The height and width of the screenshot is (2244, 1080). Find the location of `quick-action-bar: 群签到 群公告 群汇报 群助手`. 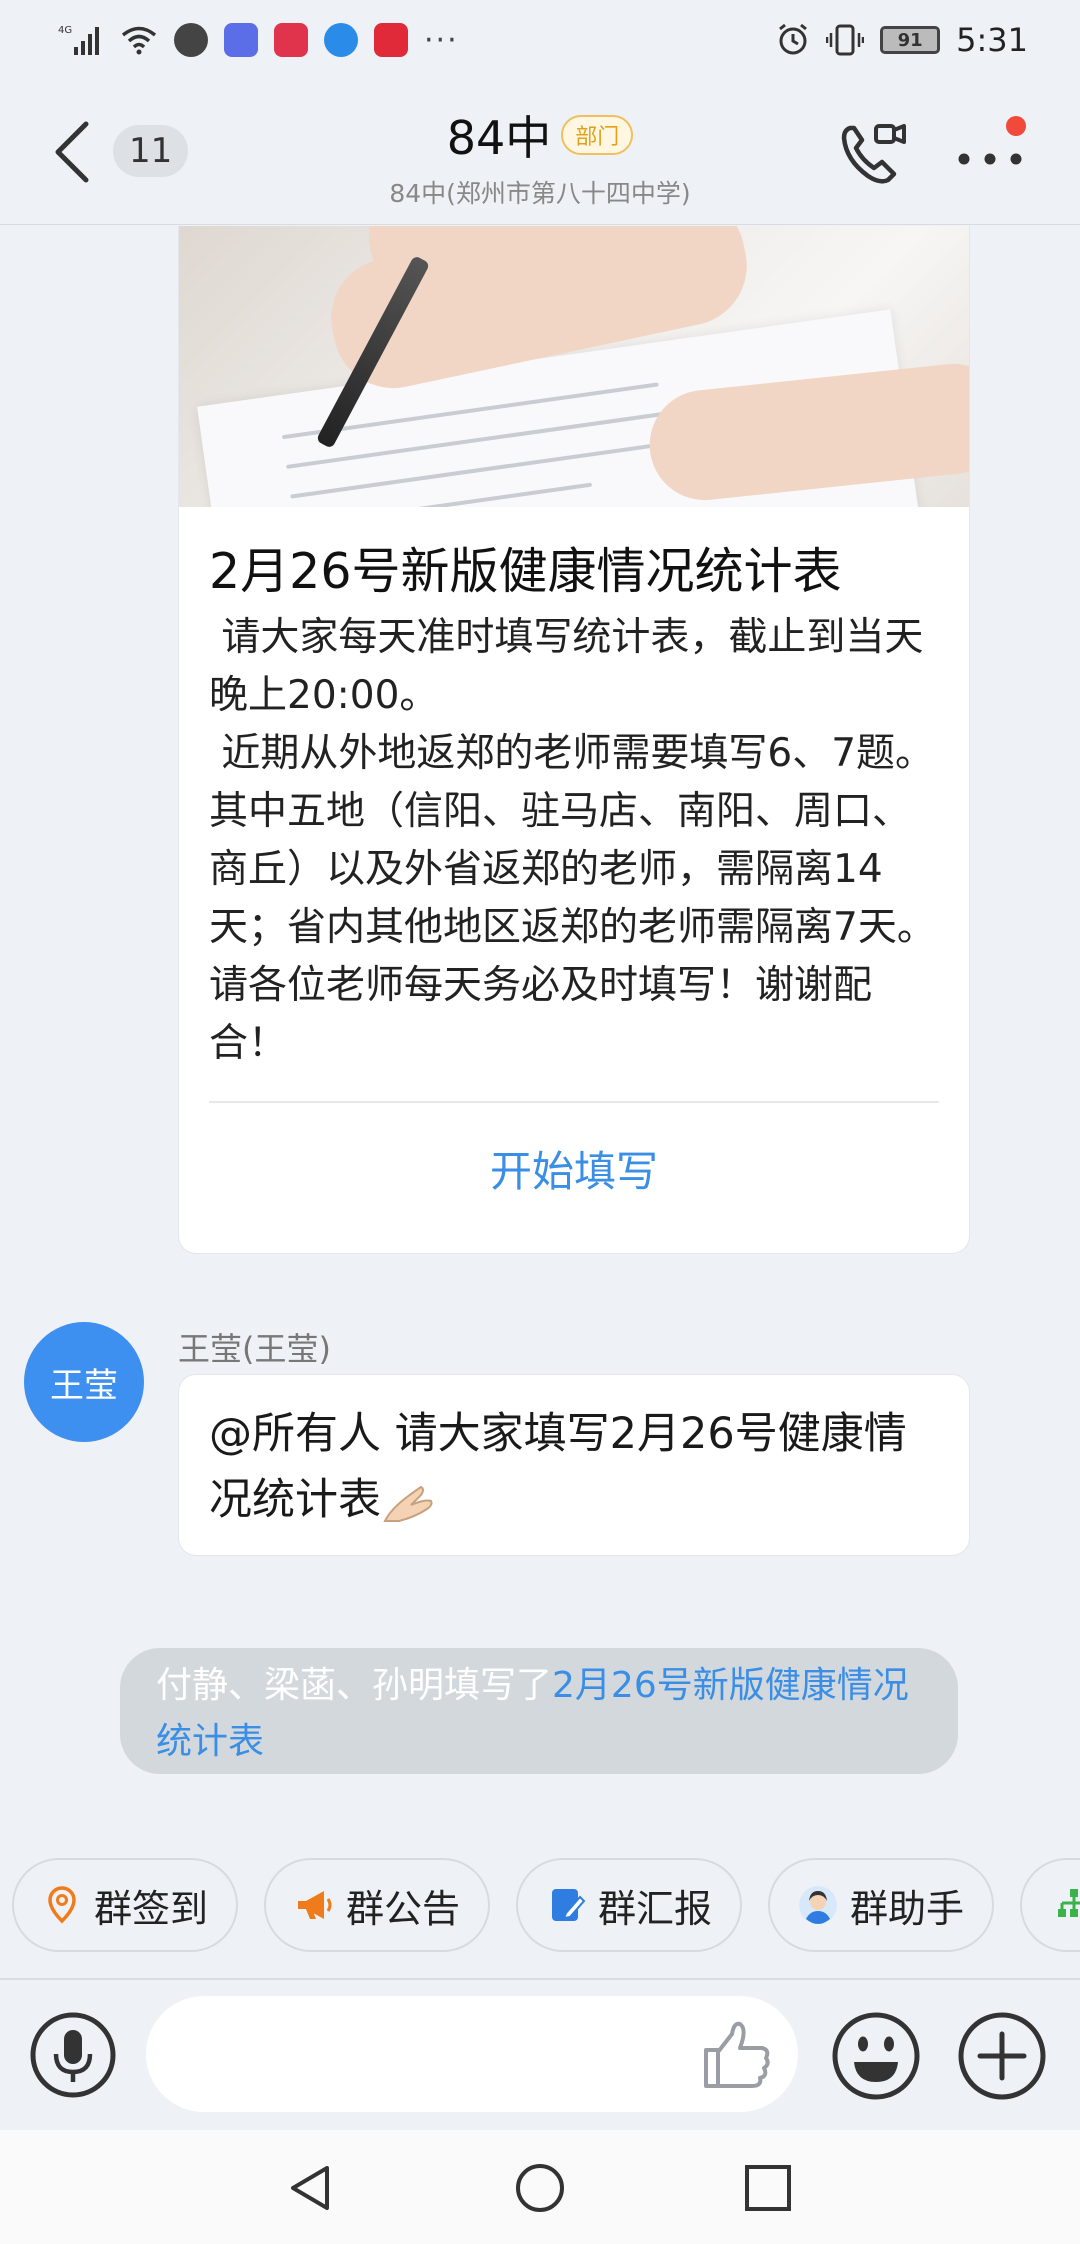

quick-action-bar: 群签到 群公告 群汇报 群助手 is located at coordinates (540, 1906).